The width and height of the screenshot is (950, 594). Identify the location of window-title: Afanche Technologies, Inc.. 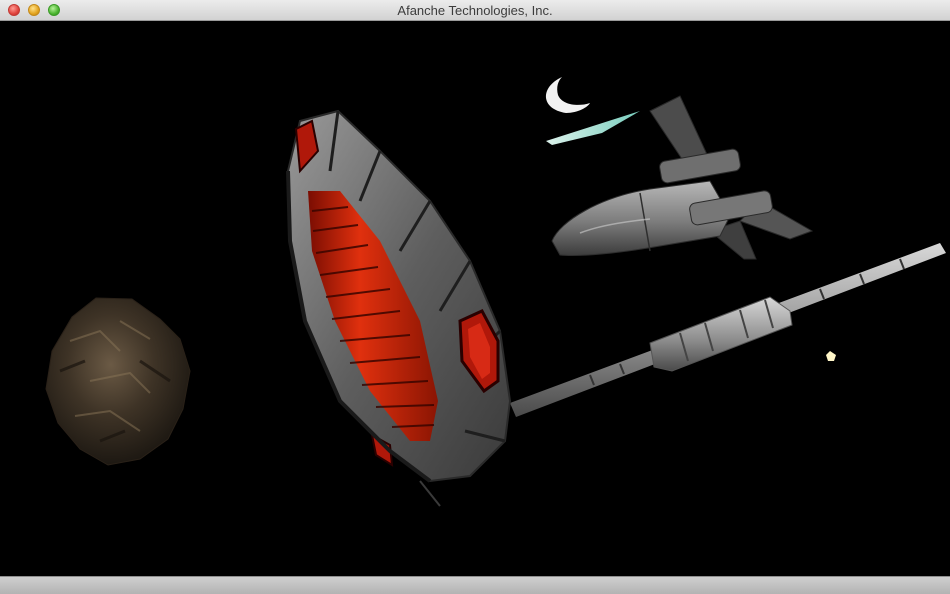
(475, 10).